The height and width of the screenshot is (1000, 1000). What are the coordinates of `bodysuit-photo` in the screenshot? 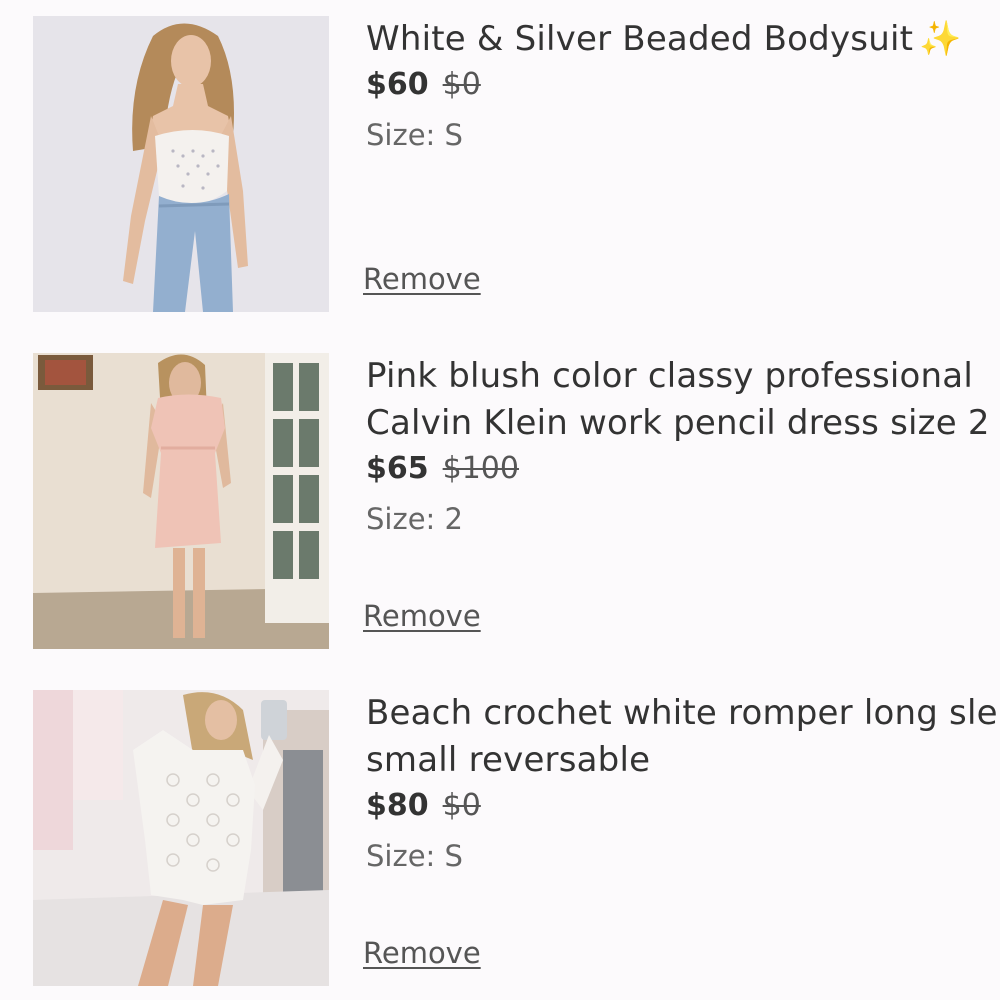 It's located at (181, 164).